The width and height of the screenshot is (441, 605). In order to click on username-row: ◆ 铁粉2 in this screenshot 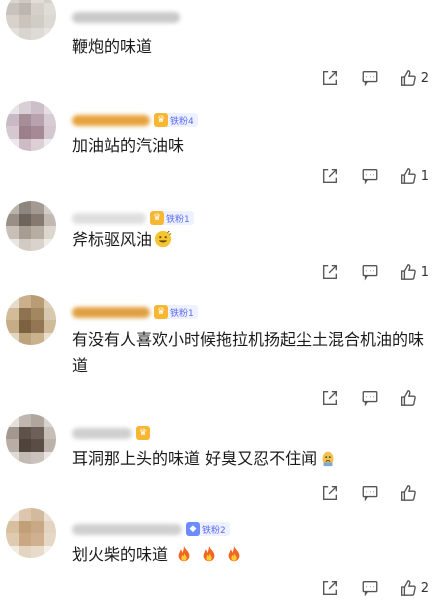, I will do `click(151, 529)`.